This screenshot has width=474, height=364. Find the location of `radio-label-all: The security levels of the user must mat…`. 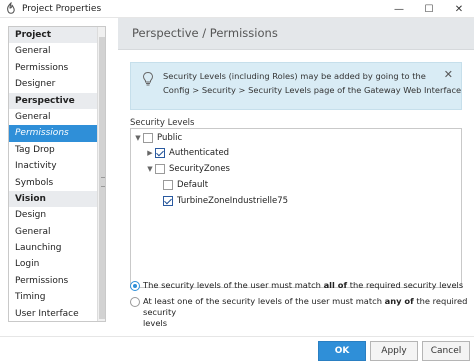

radio-label-all: The security levels of the user must mat… is located at coordinates (303, 285).